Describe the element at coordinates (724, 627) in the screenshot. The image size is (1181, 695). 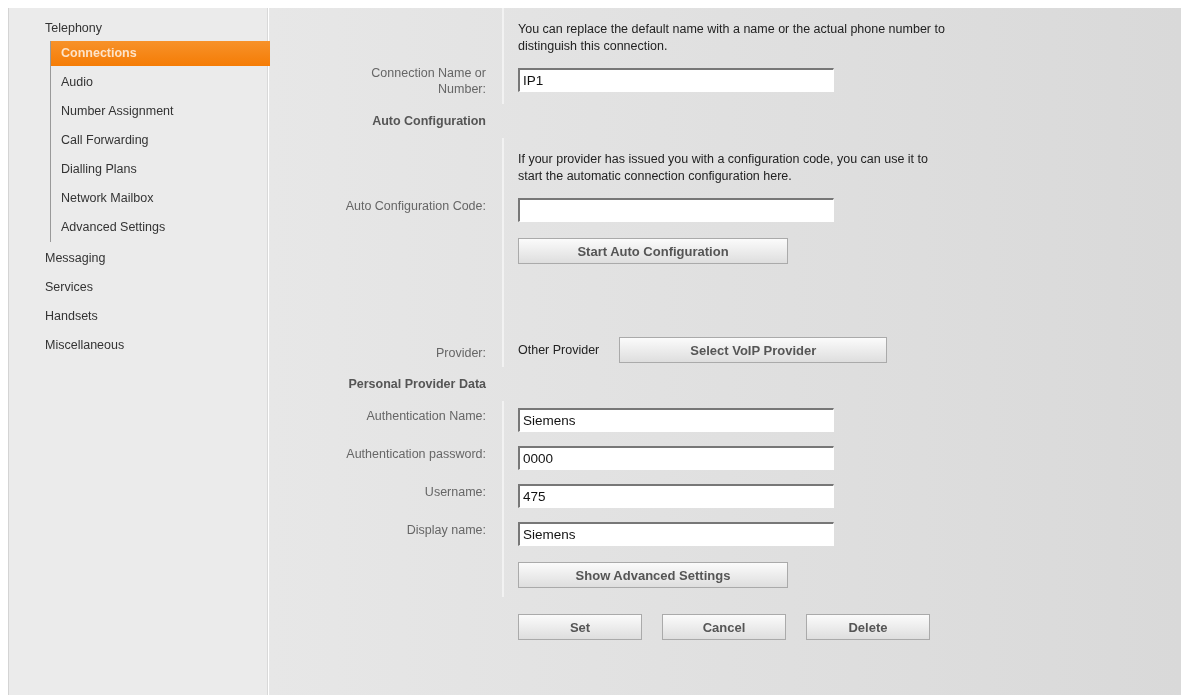
I see `form-button: Cancel` at that location.